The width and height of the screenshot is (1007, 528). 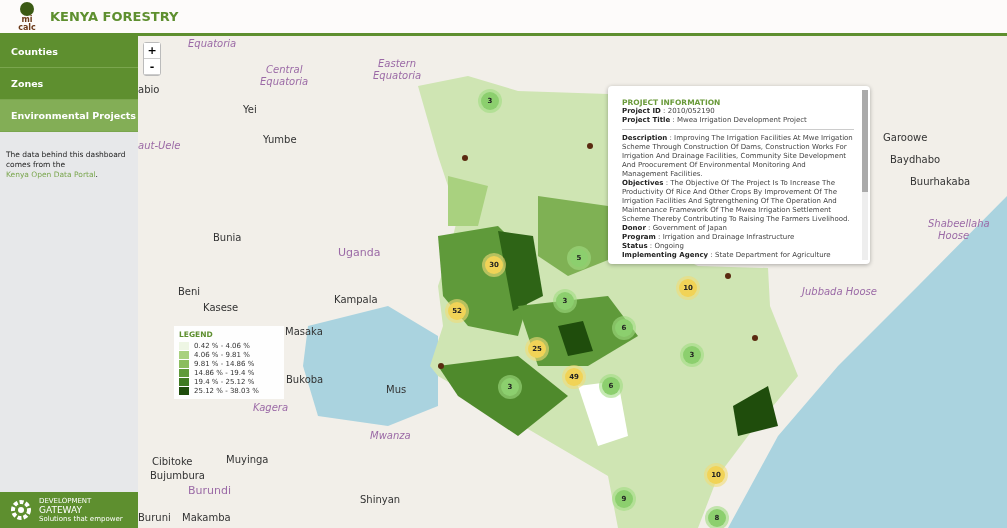 I want to click on scrollbar, so click(x=865, y=175).